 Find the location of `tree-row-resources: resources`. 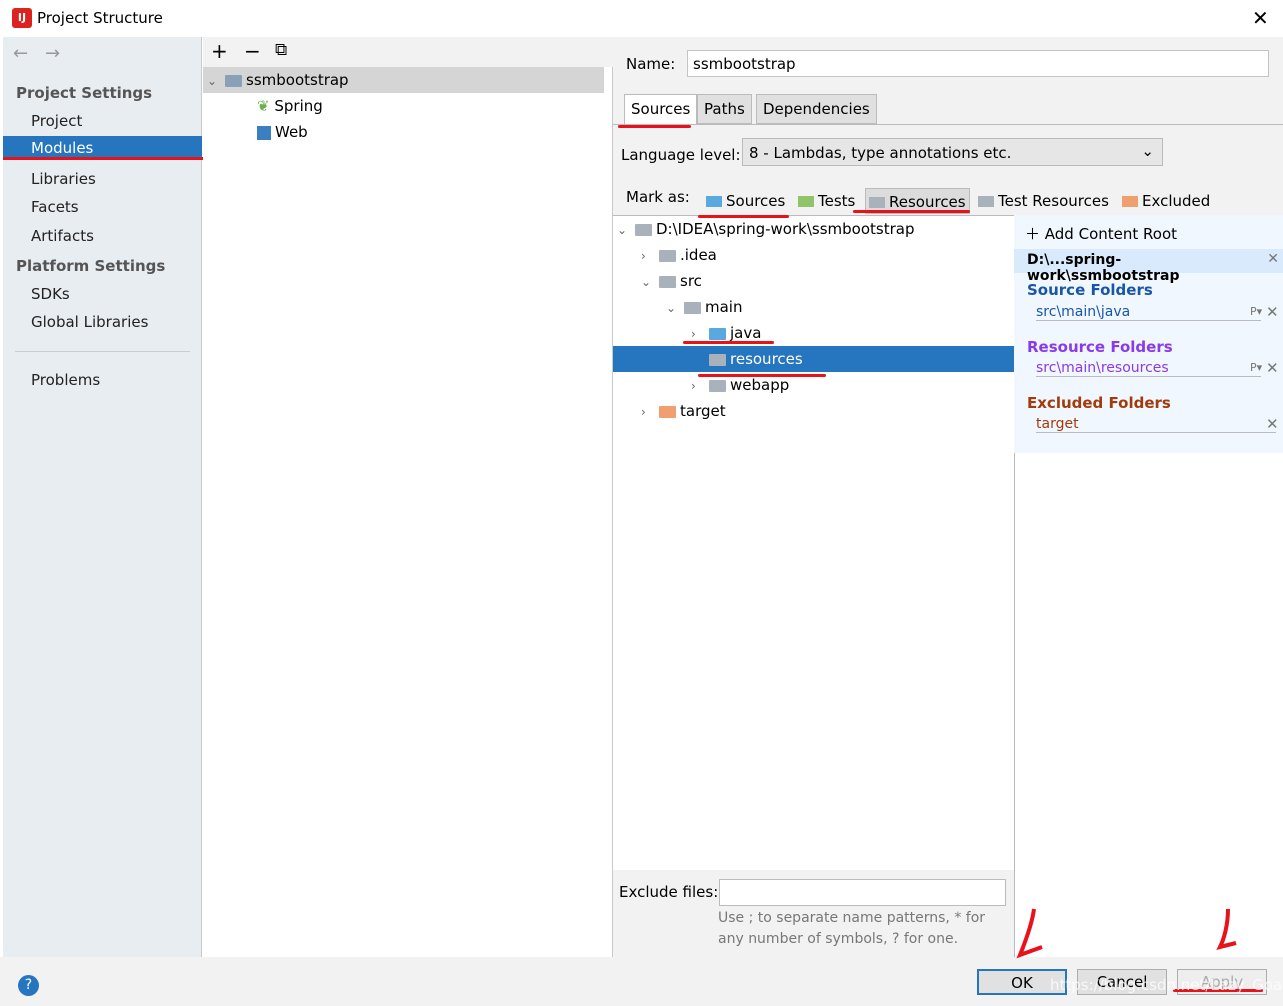

tree-row-resources: resources is located at coordinates (813, 359).